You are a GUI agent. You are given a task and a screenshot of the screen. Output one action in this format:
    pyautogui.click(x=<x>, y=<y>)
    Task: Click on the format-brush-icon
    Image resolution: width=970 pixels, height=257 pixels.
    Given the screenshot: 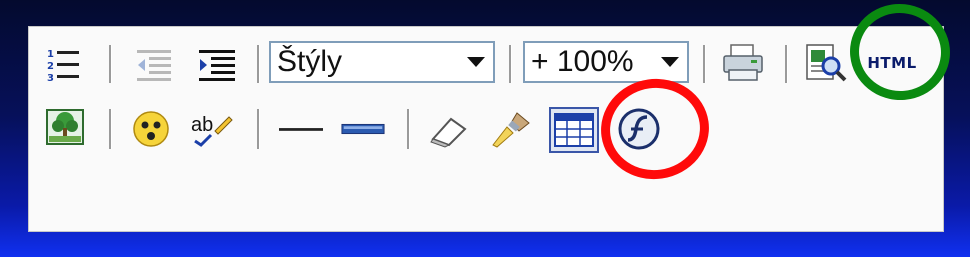 What is the action you would take?
    pyautogui.click(x=511, y=130)
    